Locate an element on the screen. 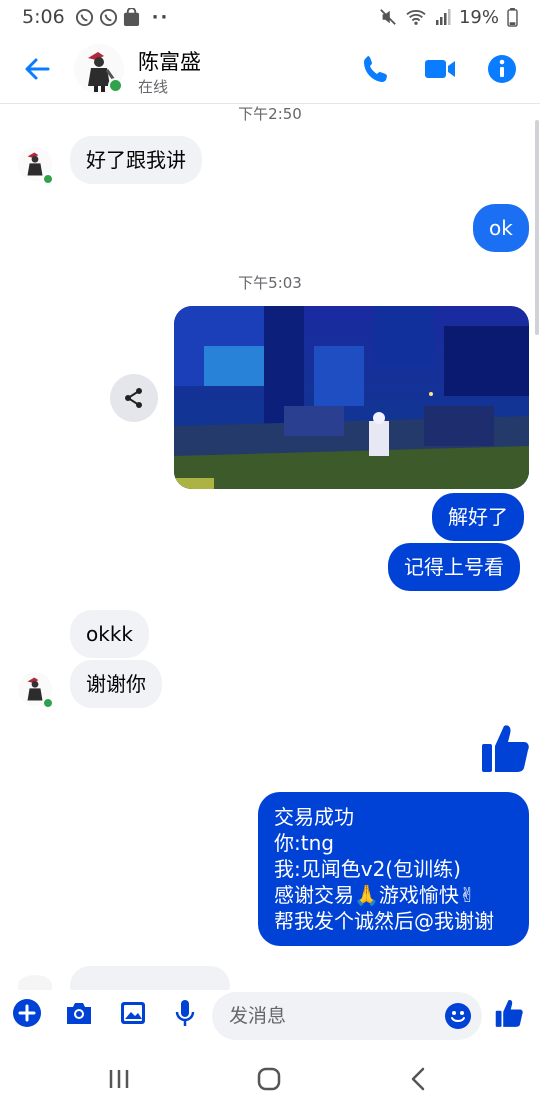 The height and width of the screenshot is (1110, 540). share-button is located at coordinates (134, 398).